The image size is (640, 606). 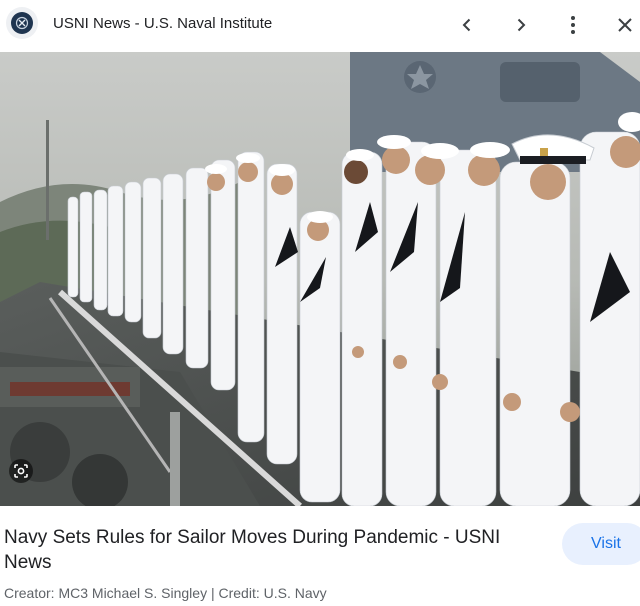 What do you see at coordinates (320, 26) in the screenshot?
I see `header-bar: USNI News - U.S. Naval Institute` at bounding box center [320, 26].